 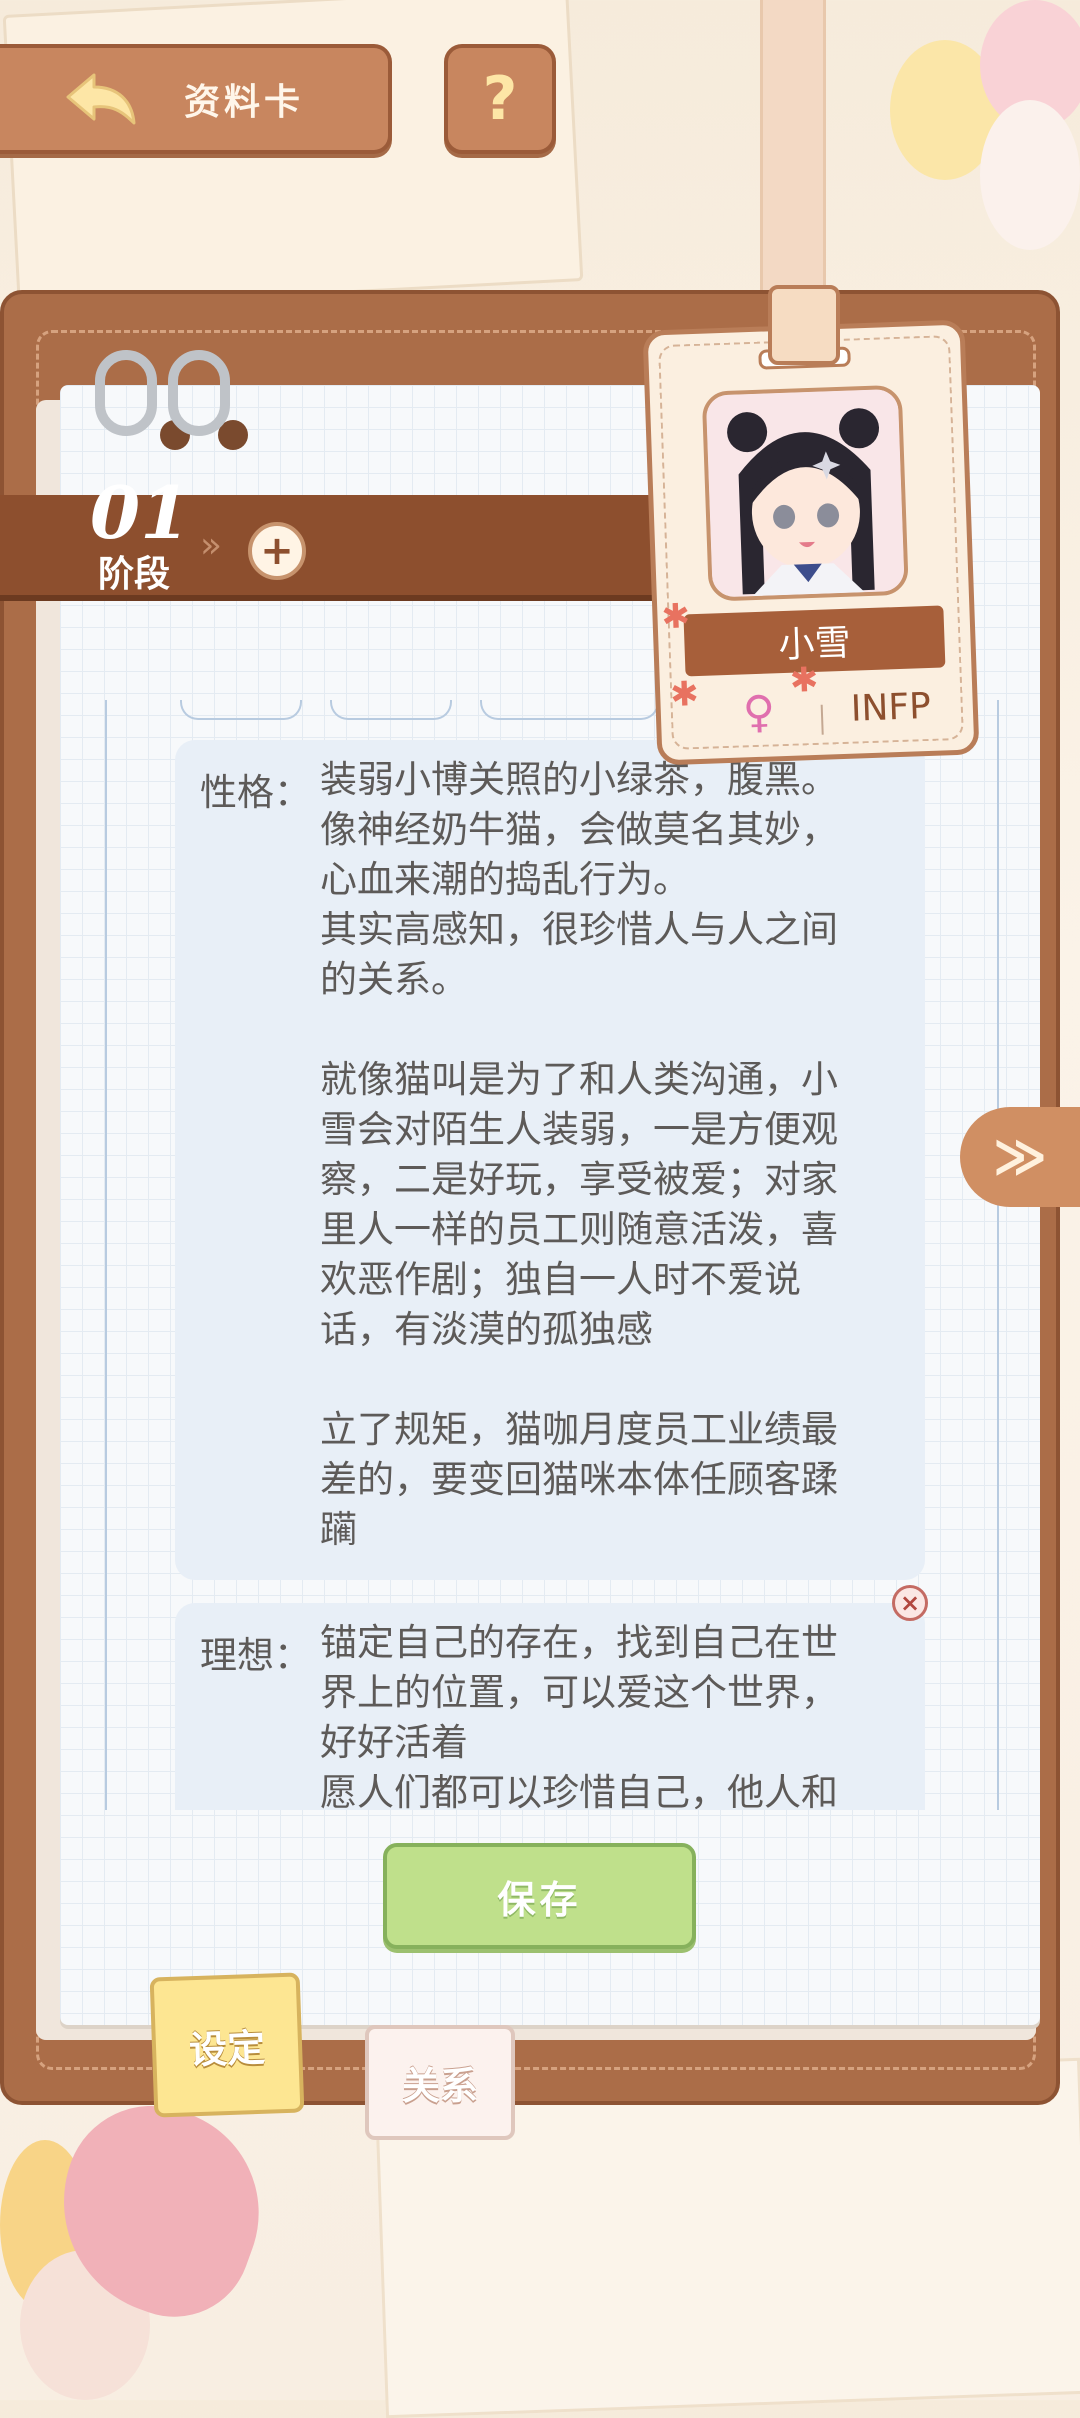 I want to click on background-strap, so click(x=793, y=150).